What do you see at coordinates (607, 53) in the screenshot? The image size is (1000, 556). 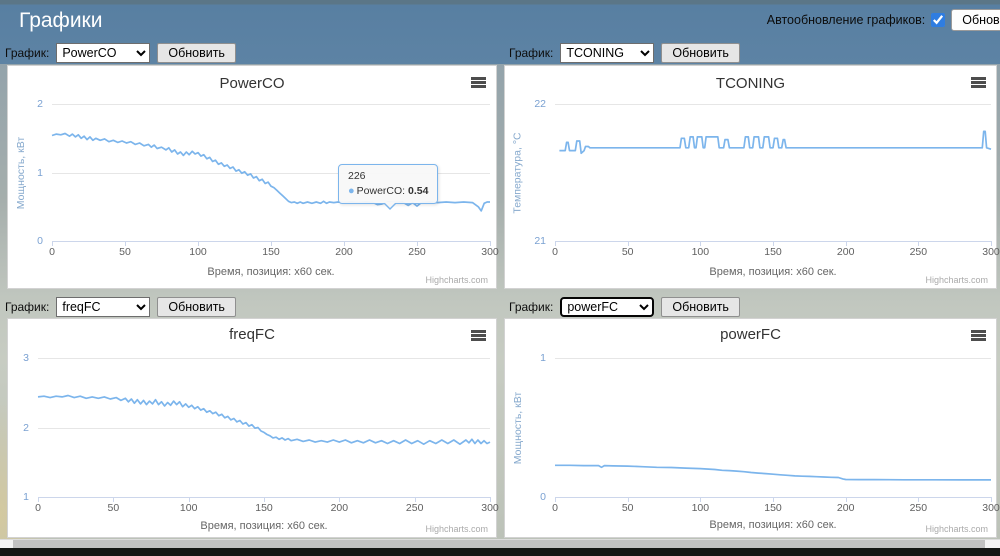 I see `chart-select-tconing: TCONING` at bounding box center [607, 53].